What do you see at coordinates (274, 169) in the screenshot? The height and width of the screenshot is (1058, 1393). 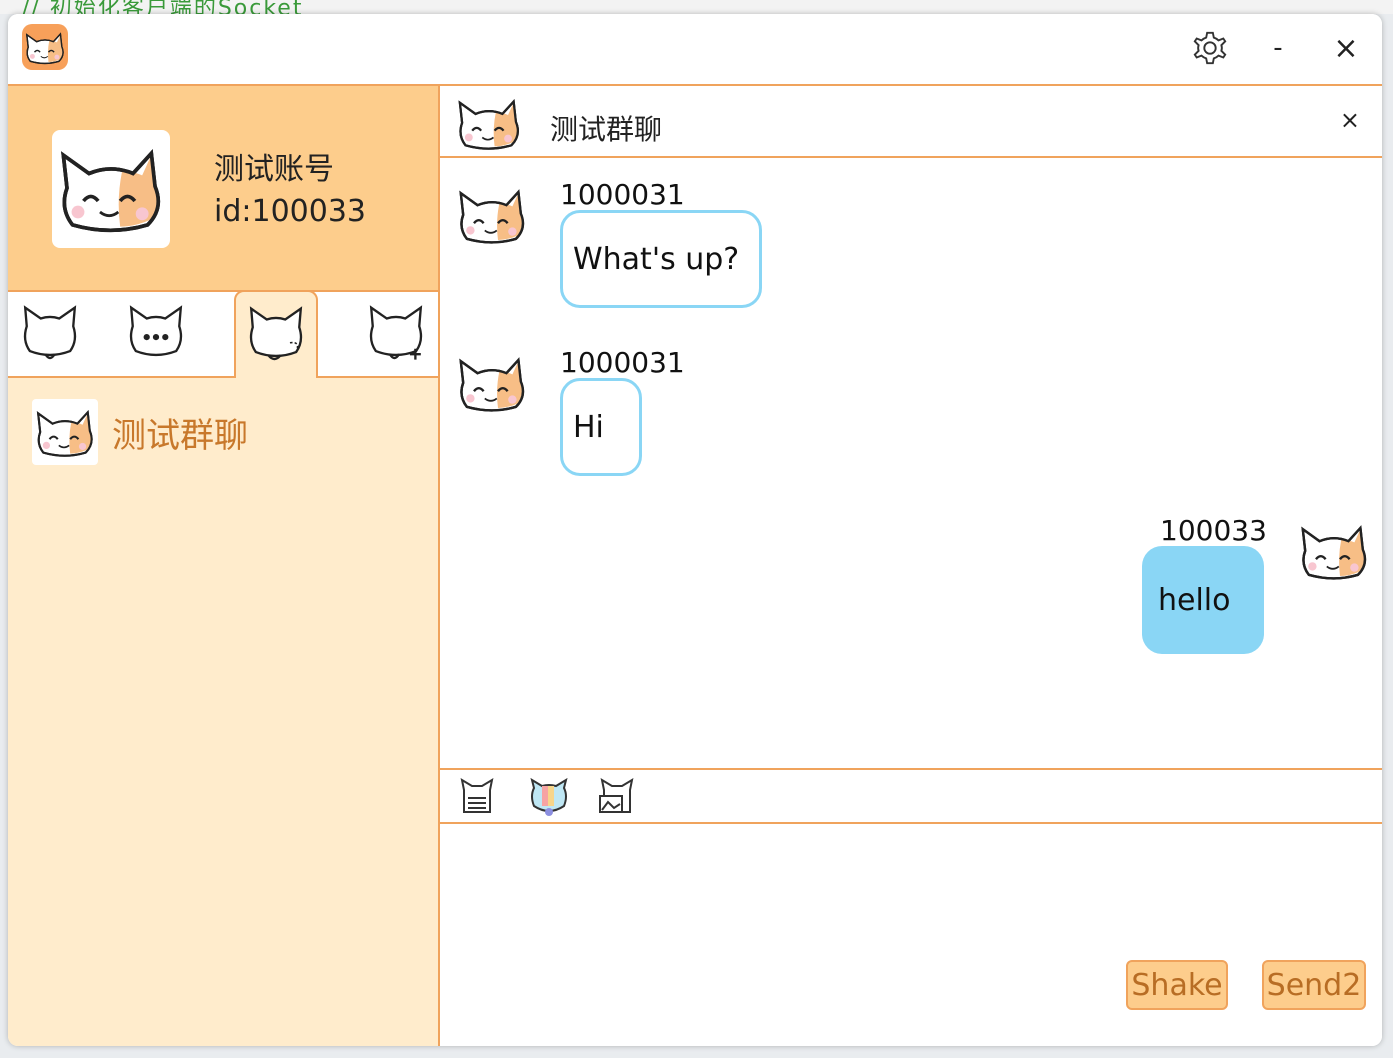 I see `profile-name: 测试账号` at bounding box center [274, 169].